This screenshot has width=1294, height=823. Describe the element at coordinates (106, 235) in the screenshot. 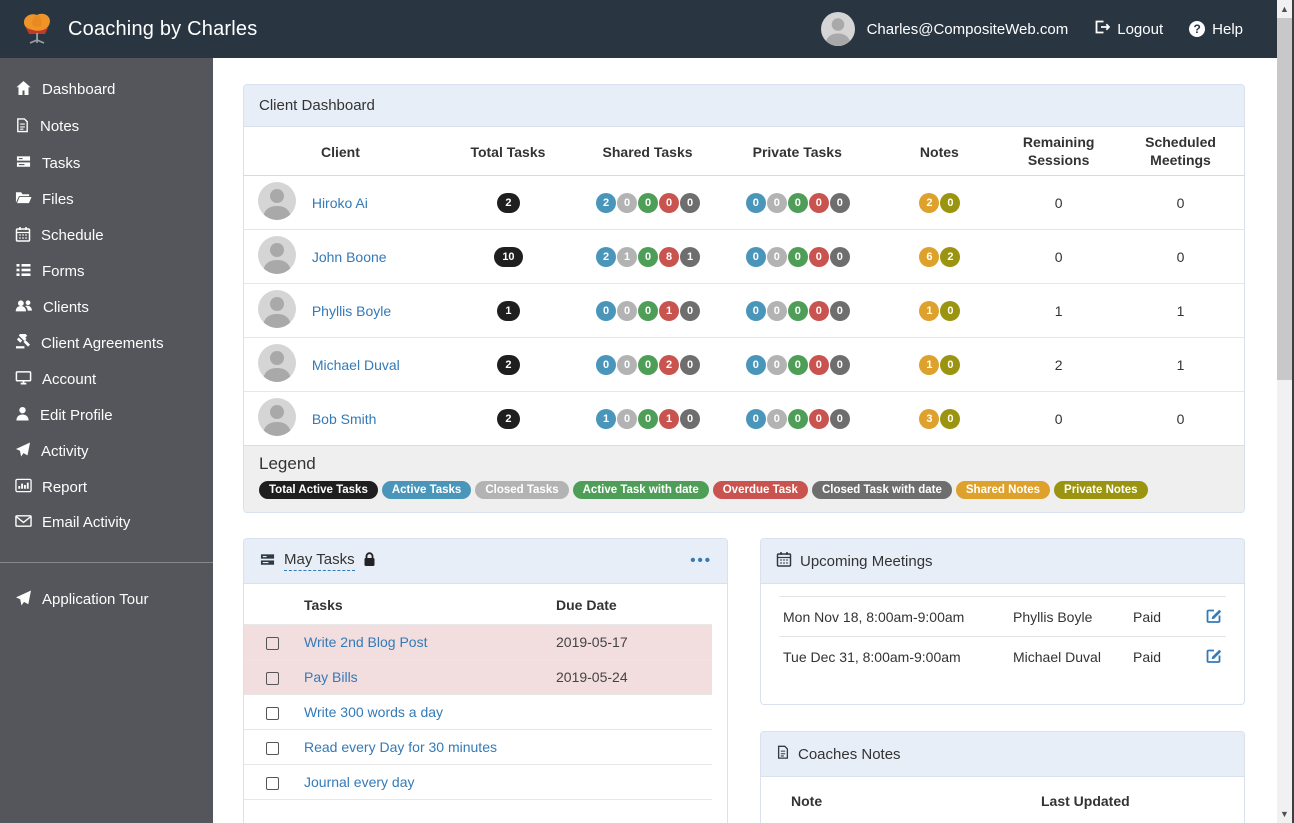

I see `sidebar-item-schedule: Schedule` at that location.